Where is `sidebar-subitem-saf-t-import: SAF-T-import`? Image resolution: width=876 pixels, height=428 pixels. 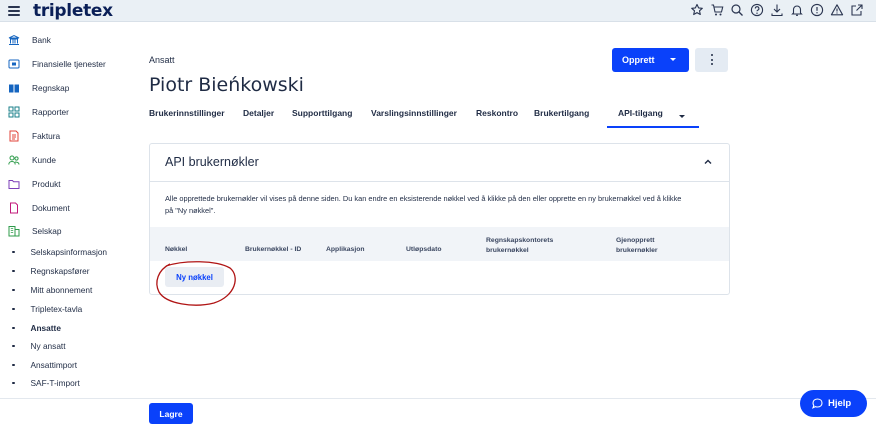
sidebar-subitem-saf-t-import: SAF-T-import is located at coordinates (46, 383).